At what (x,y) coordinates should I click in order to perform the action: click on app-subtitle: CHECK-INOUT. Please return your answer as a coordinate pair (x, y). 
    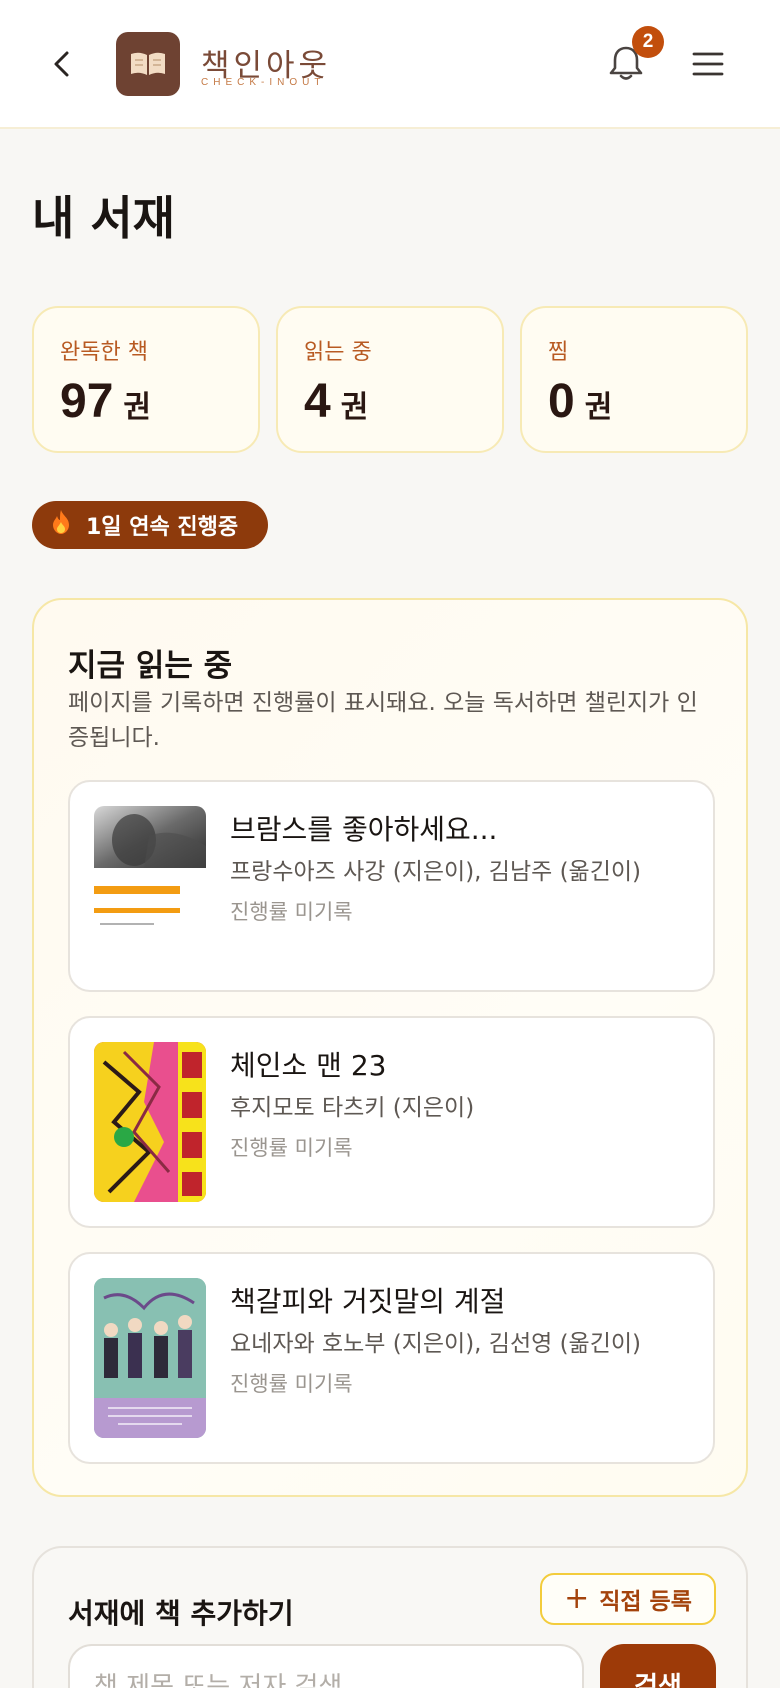
    Looking at the image, I should click on (263, 82).